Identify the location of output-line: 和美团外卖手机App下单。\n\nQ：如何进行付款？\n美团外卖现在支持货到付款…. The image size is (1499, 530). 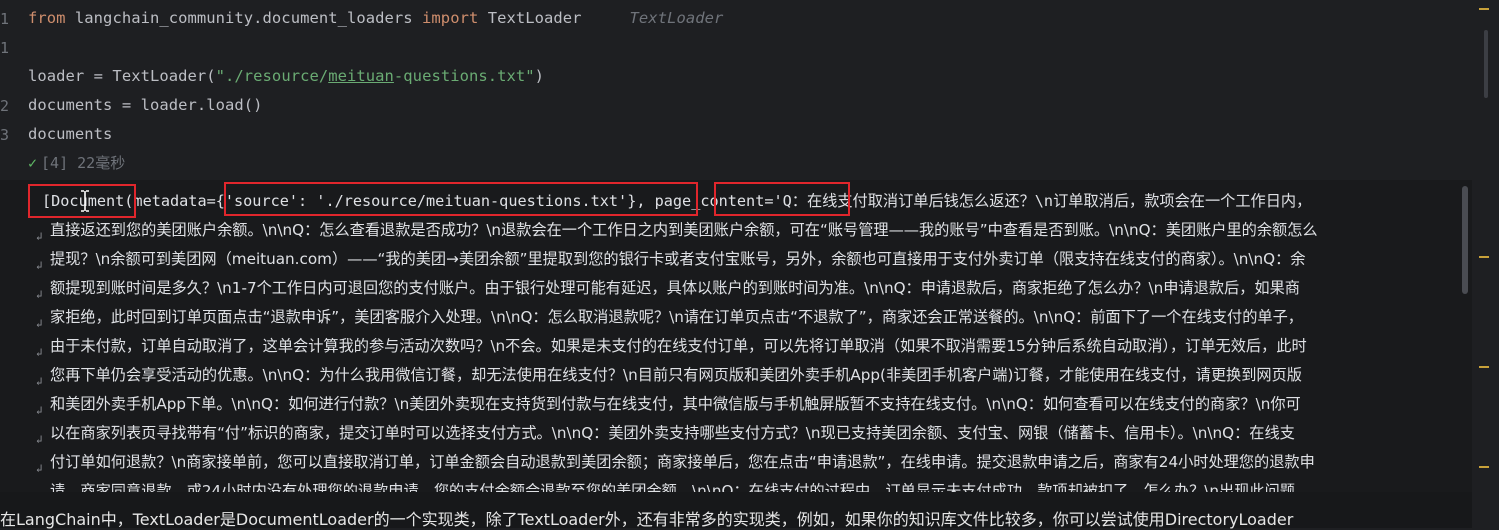
(675, 404).